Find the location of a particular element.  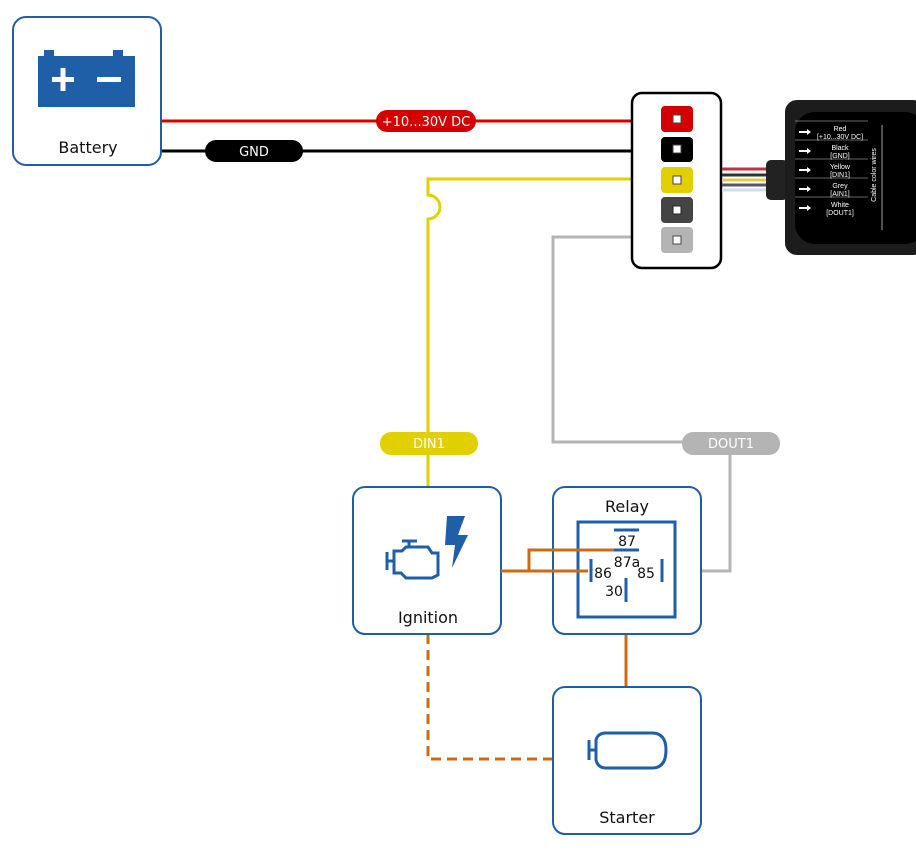

battery-node: Battery is located at coordinates (87, 91).